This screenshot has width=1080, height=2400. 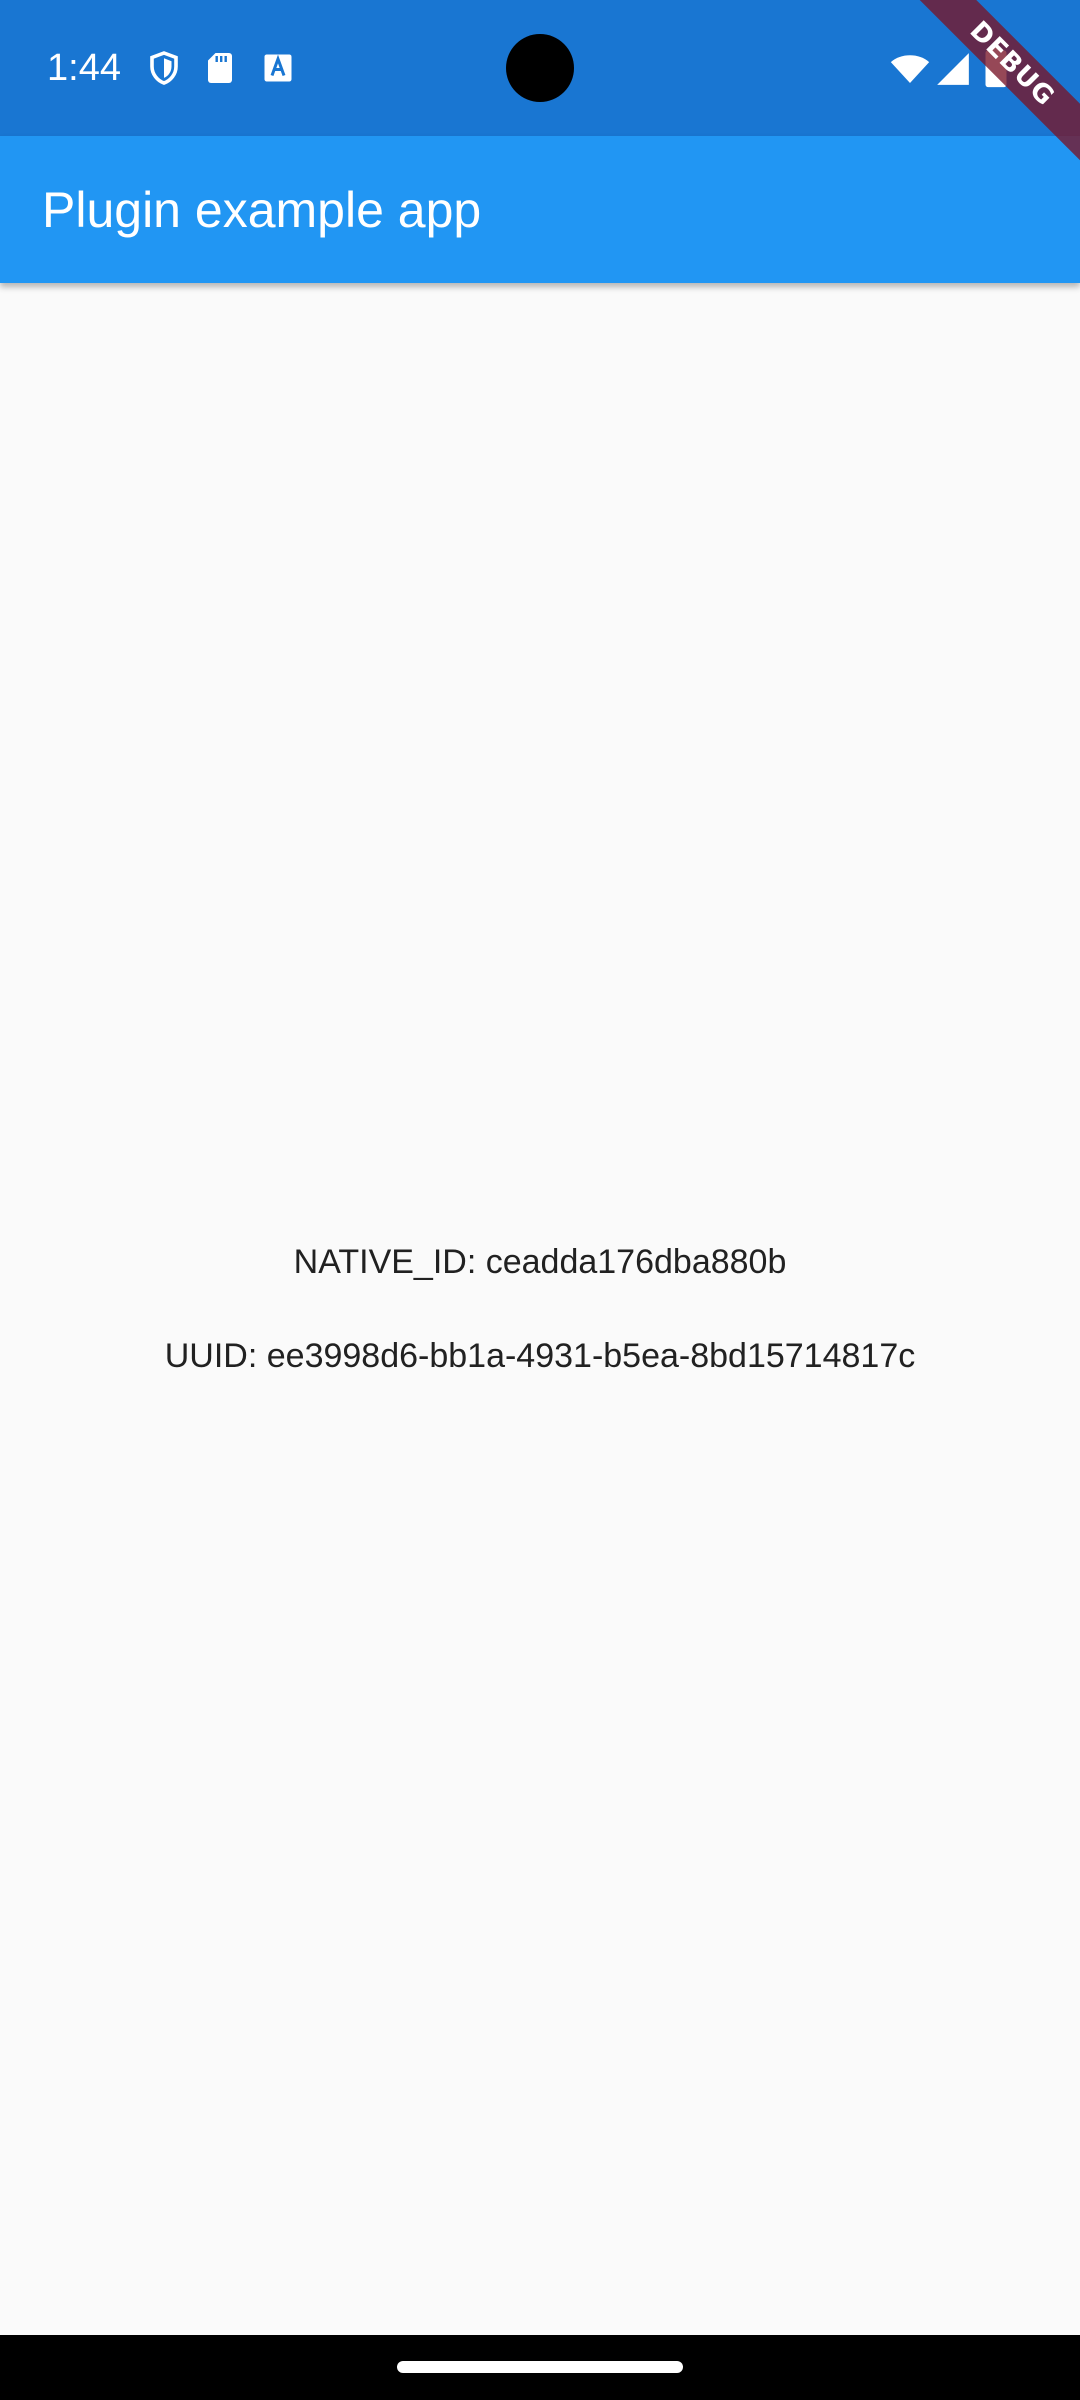 What do you see at coordinates (262, 210) in the screenshot?
I see `app-title: Plugin example app` at bounding box center [262, 210].